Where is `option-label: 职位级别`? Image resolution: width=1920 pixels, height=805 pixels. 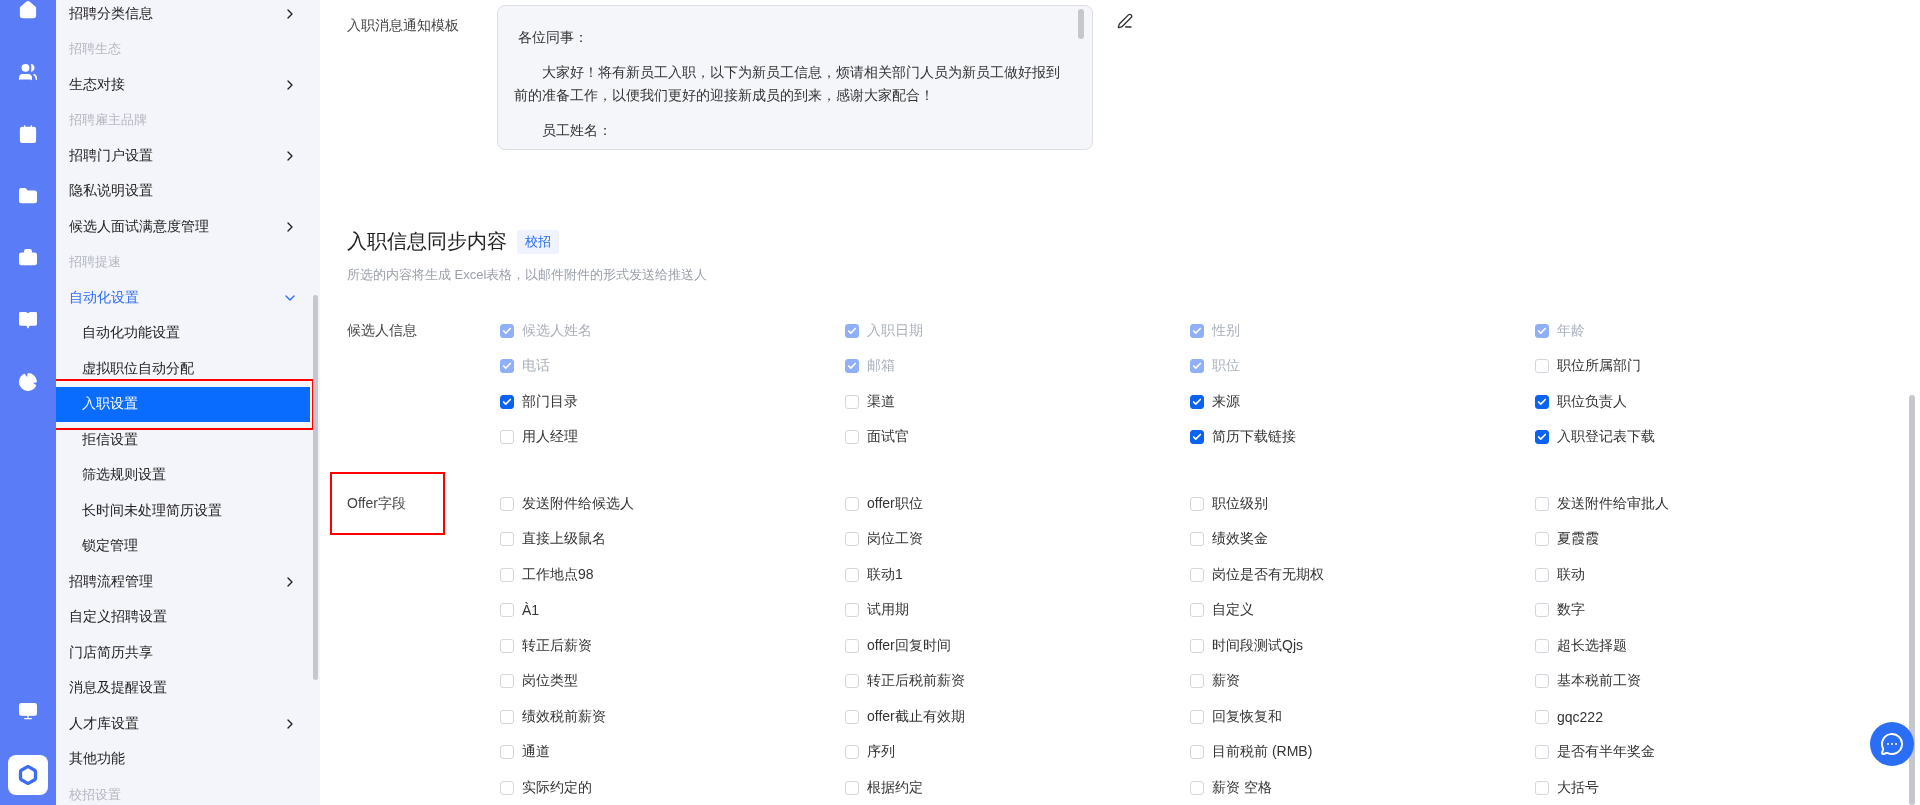
option-label: 职位级别 is located at coordinates (1240, 503).